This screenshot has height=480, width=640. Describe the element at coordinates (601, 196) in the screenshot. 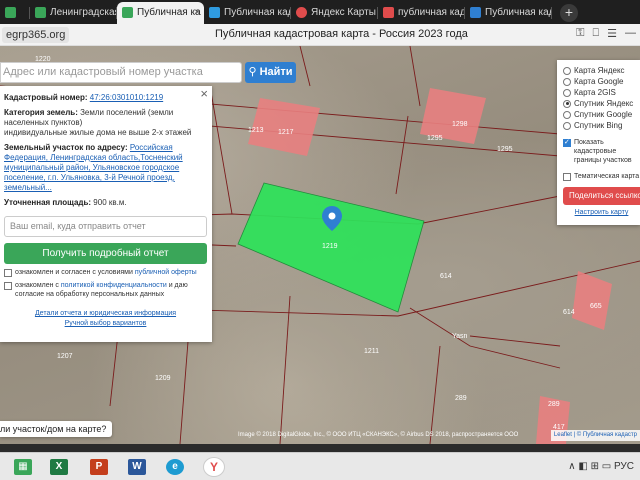

I see `share-link-button: Поделиться ссылкой` at that location.